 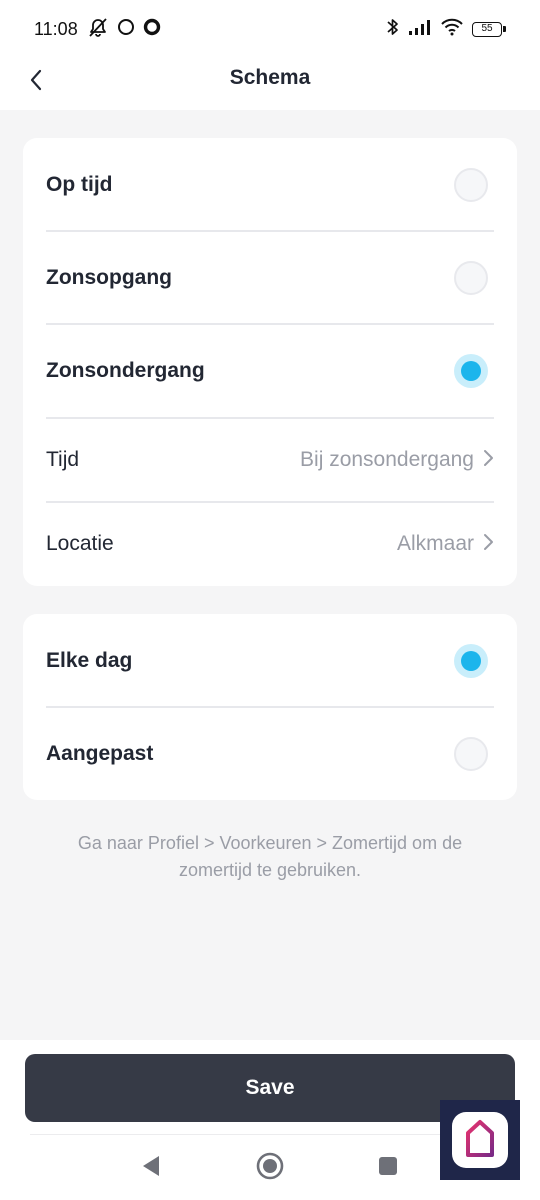 I want to click on time-label: Tijd, so click(x=63, y=459).